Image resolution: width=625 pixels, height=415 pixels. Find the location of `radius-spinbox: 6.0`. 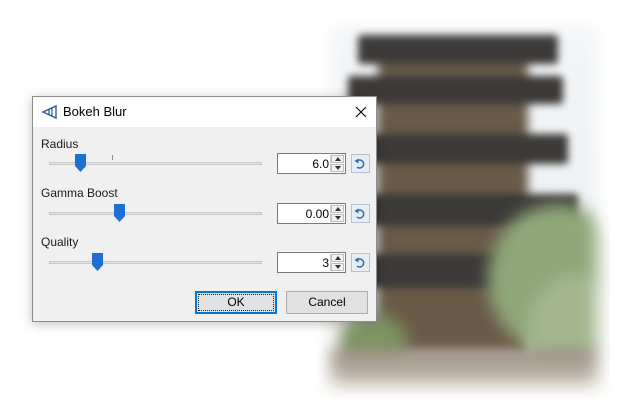

radius-spinbox: 6.0 is located at coordinates (311, 163).